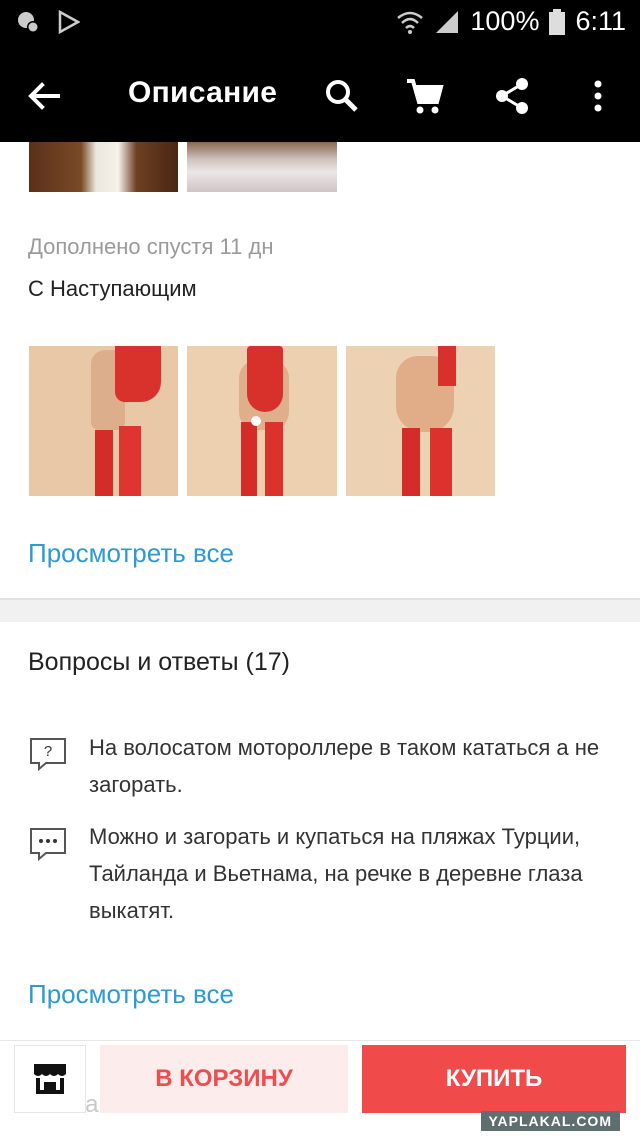 This screenshot has width=640, height=1139. I want to click on more-options-icon, so click(598, 96).